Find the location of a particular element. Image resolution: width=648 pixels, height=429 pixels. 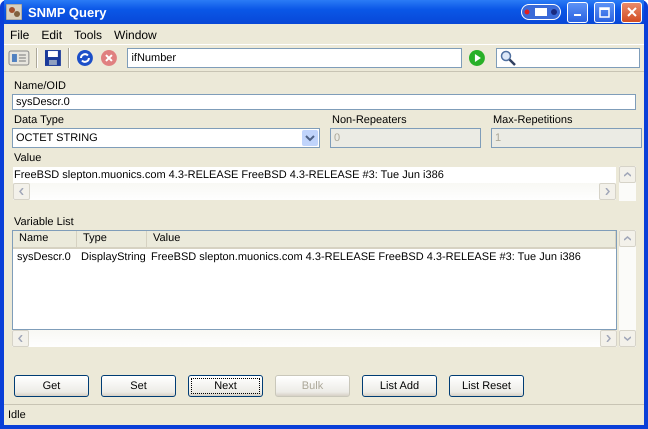

menu-item: Tools is located at coordinates (90, 35).